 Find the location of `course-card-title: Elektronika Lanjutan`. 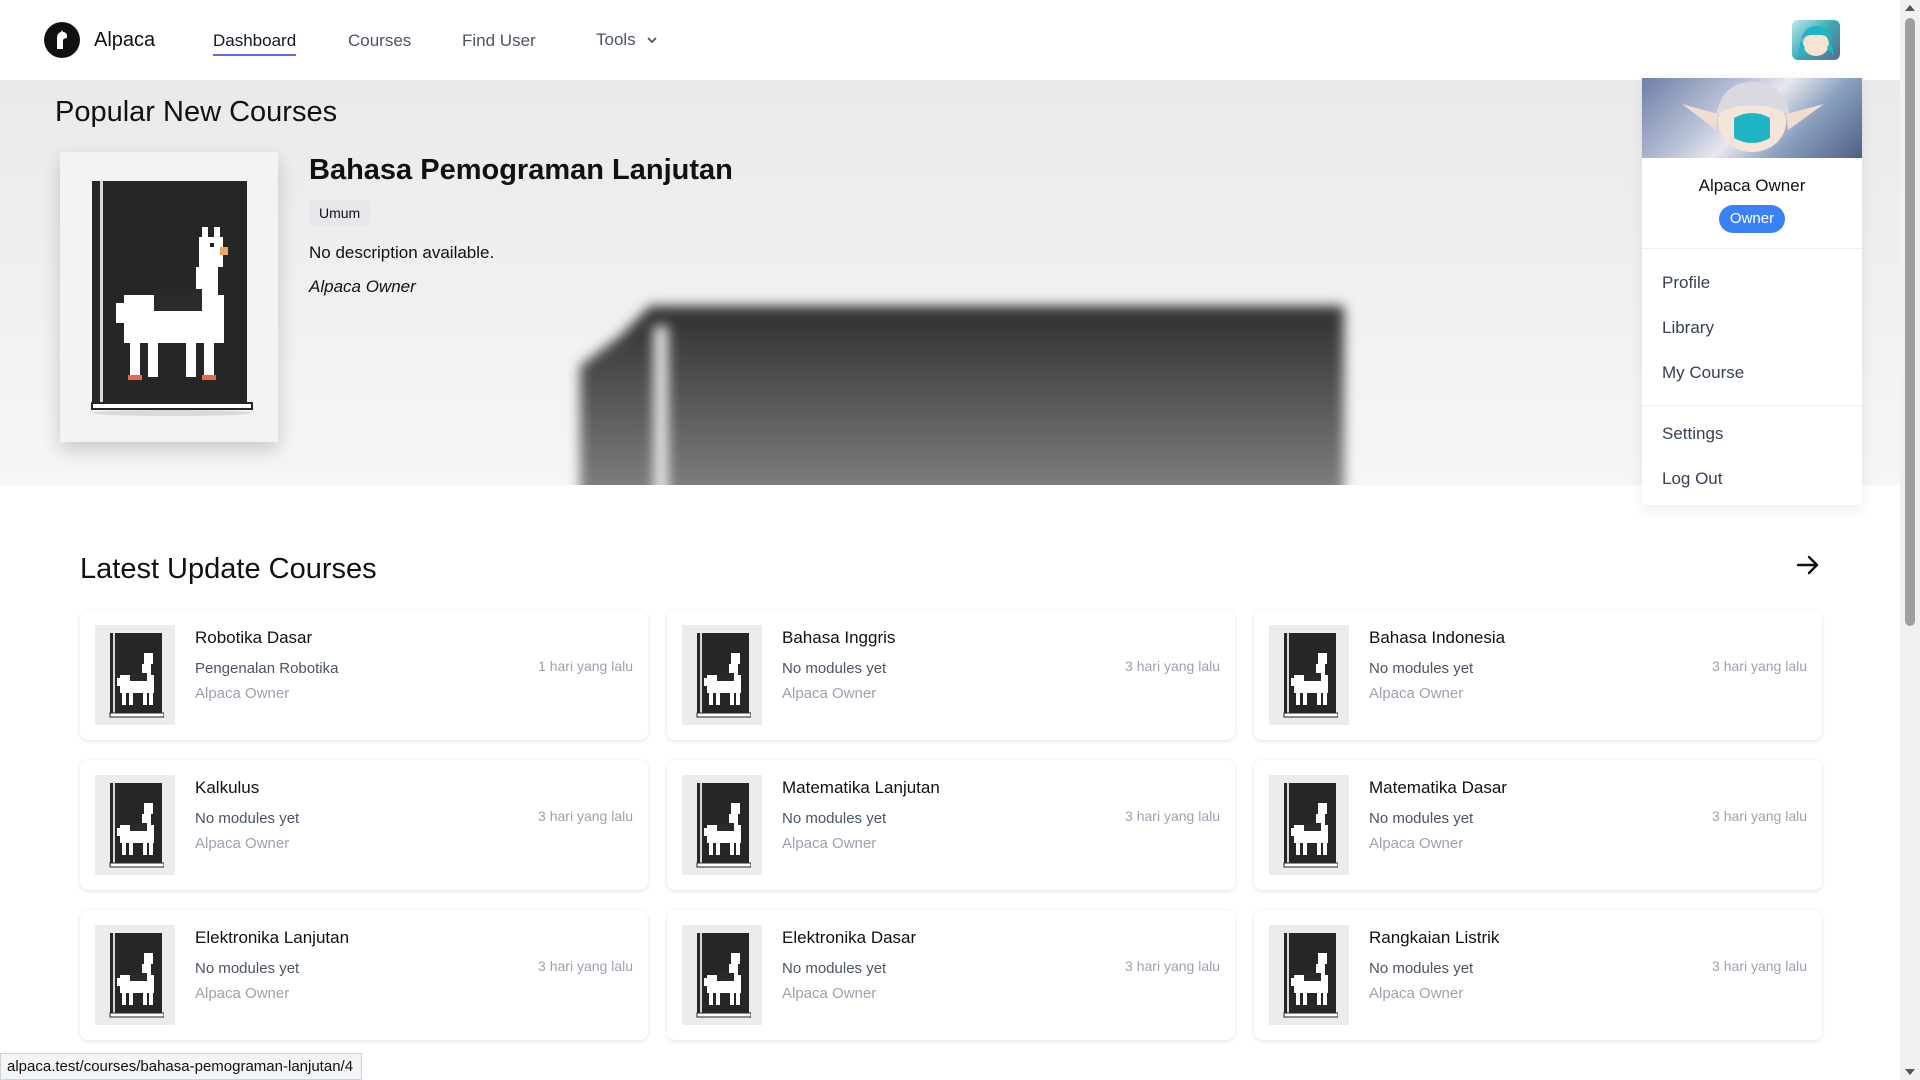

course-card-title: Elektronika Lanjutan is located at coordinates (272, 937).